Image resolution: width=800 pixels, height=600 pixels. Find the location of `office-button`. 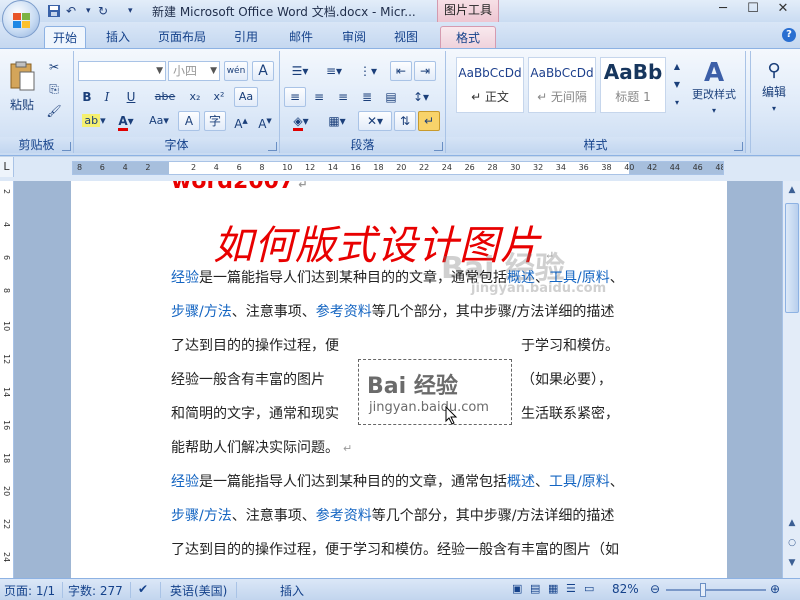

office-button is located at coordinates (21, 19).